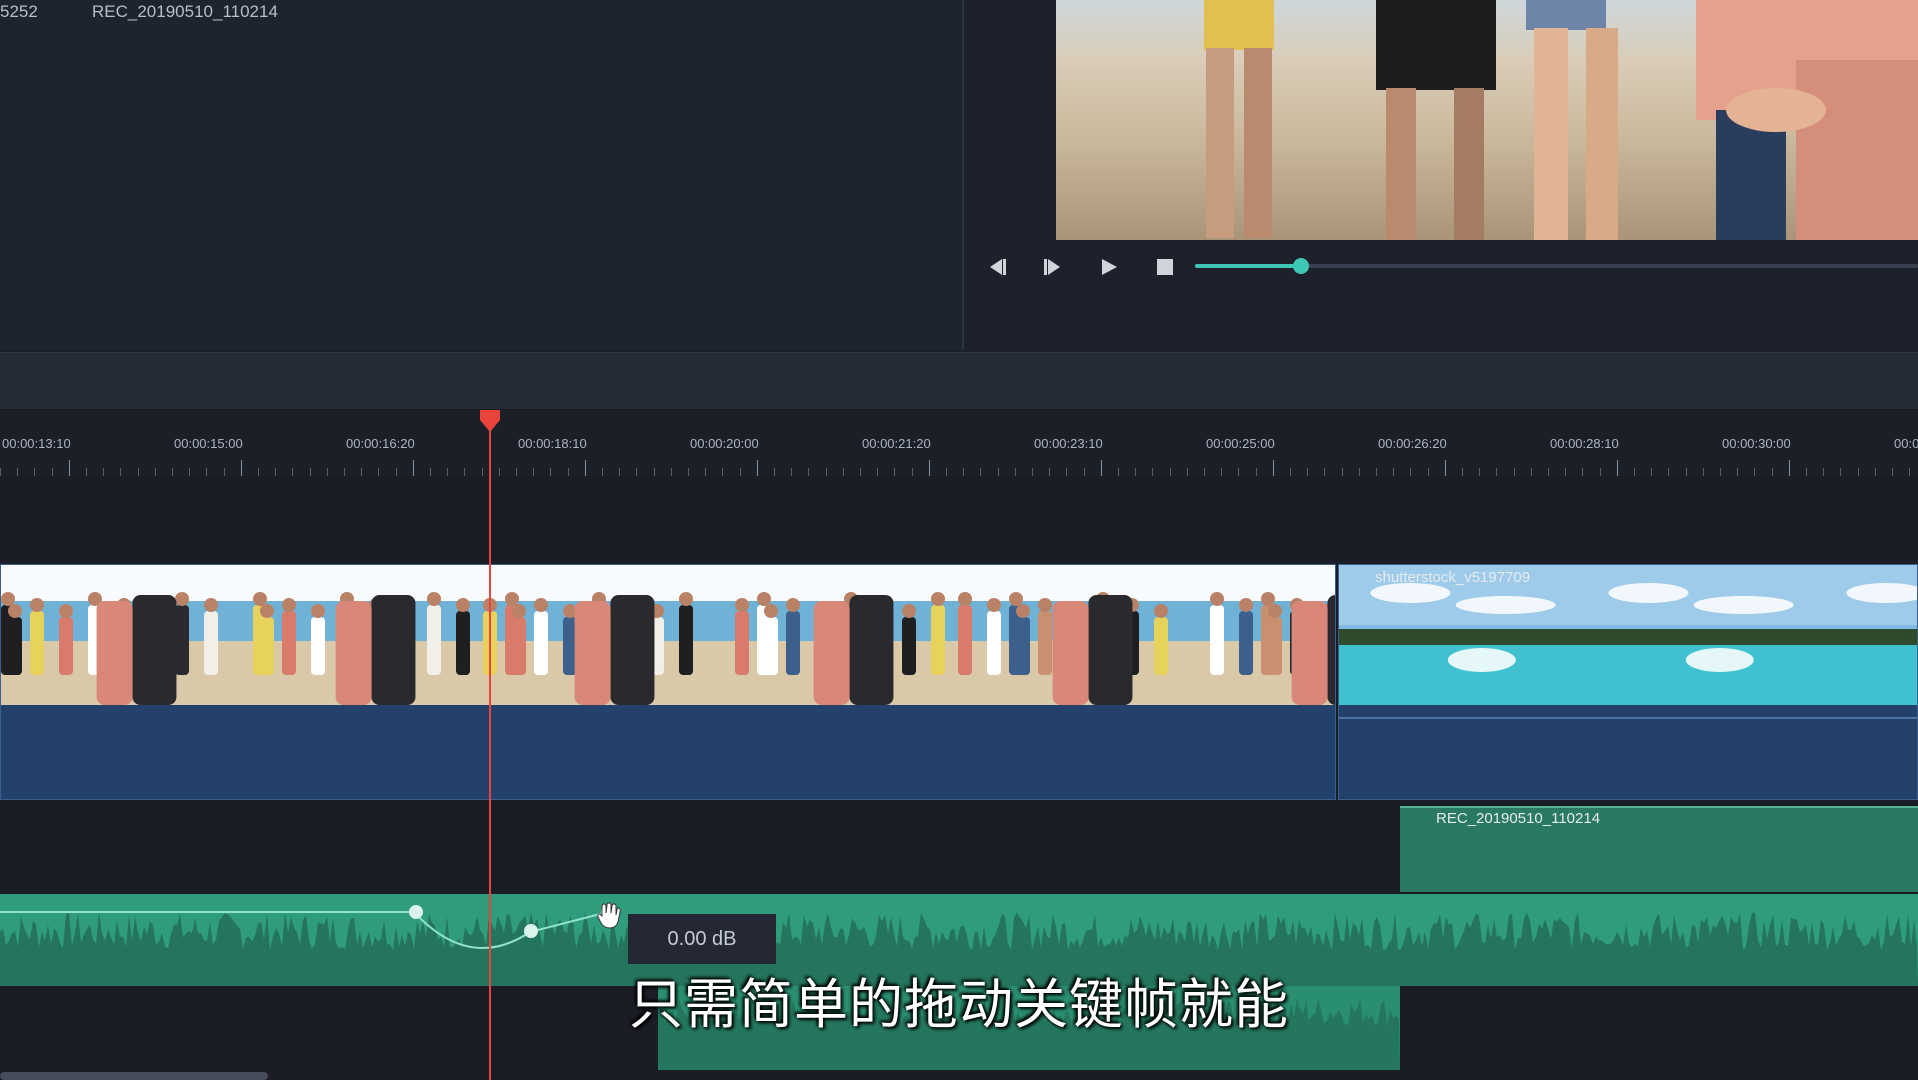 Image resolution: width=1918 pixels, height=1080 pixels. I want to click on play-icon, so click(1109, 267).